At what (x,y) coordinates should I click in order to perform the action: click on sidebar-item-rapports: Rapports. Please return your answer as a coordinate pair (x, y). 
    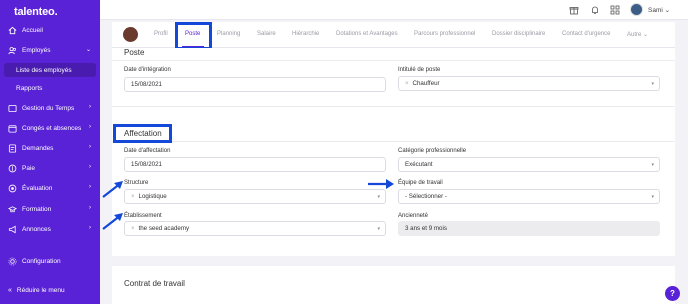
    Looking at the image, I should click on (50, 88).